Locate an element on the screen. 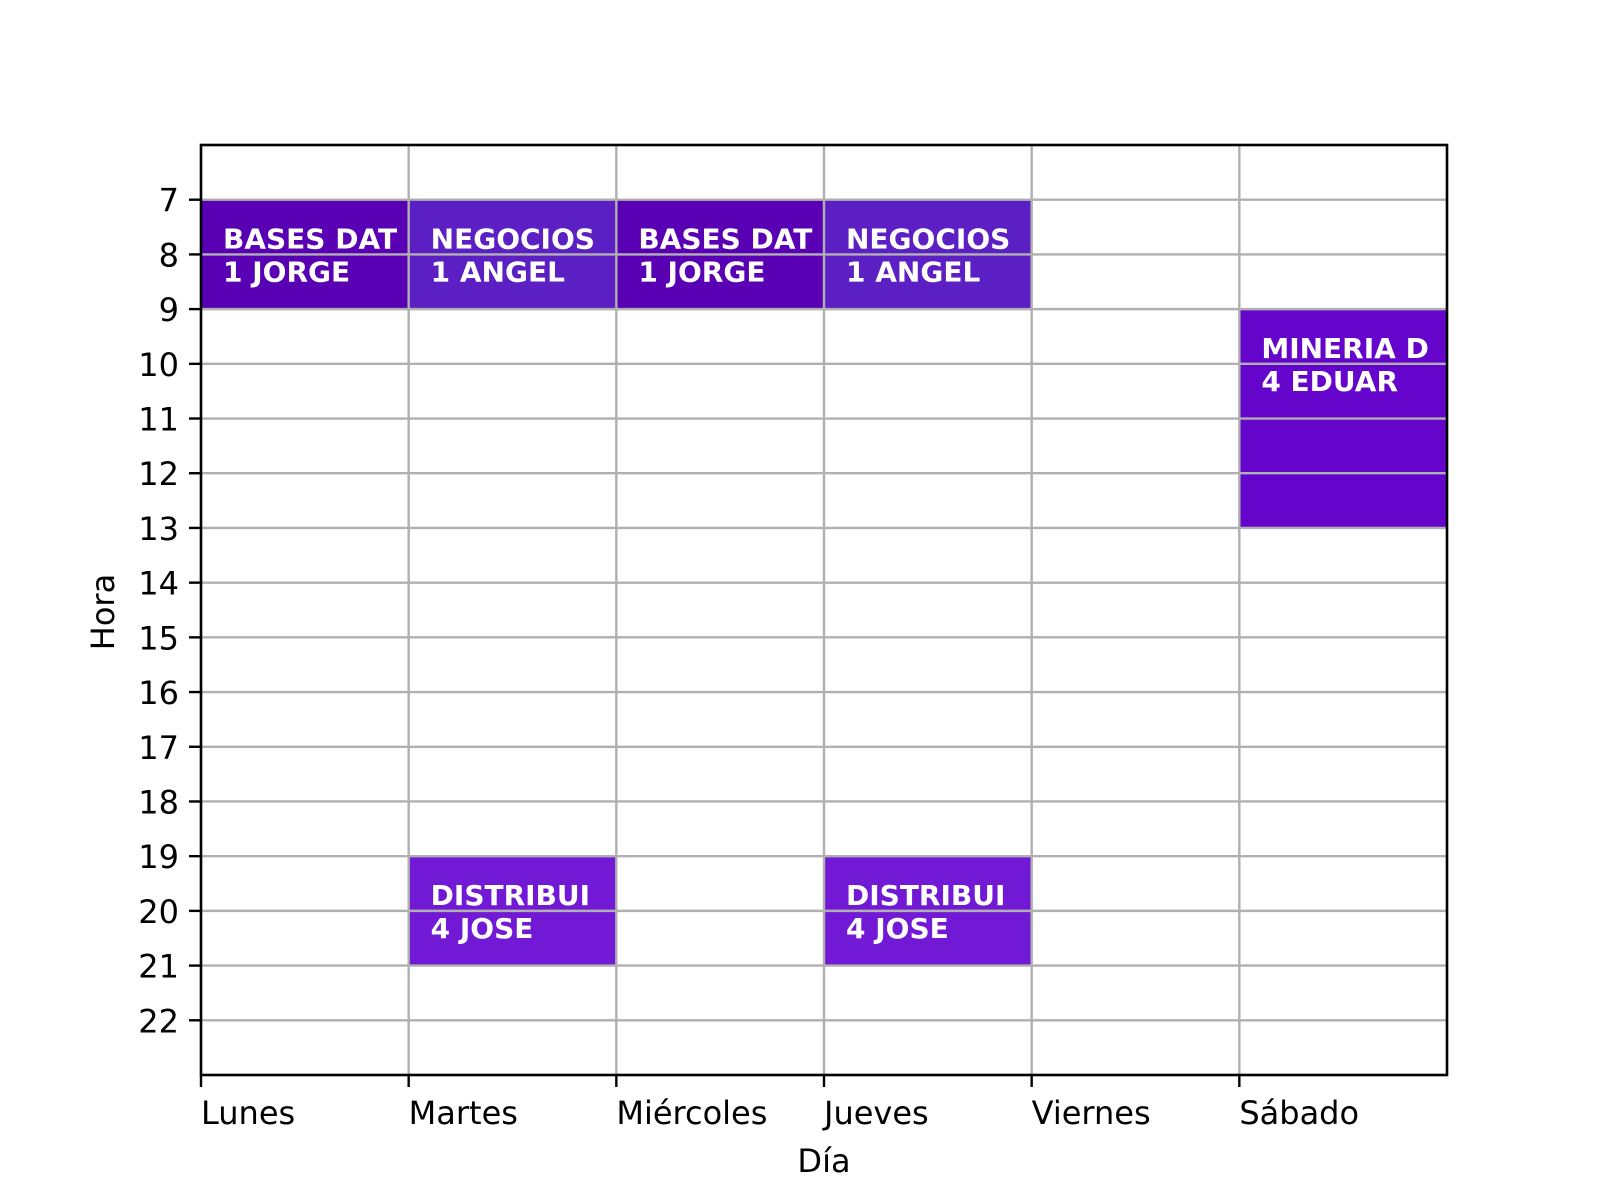 The width and height of the screenshot is (1600, 1200). y-tick-label: 22 is located at coordinates (158, 1021).